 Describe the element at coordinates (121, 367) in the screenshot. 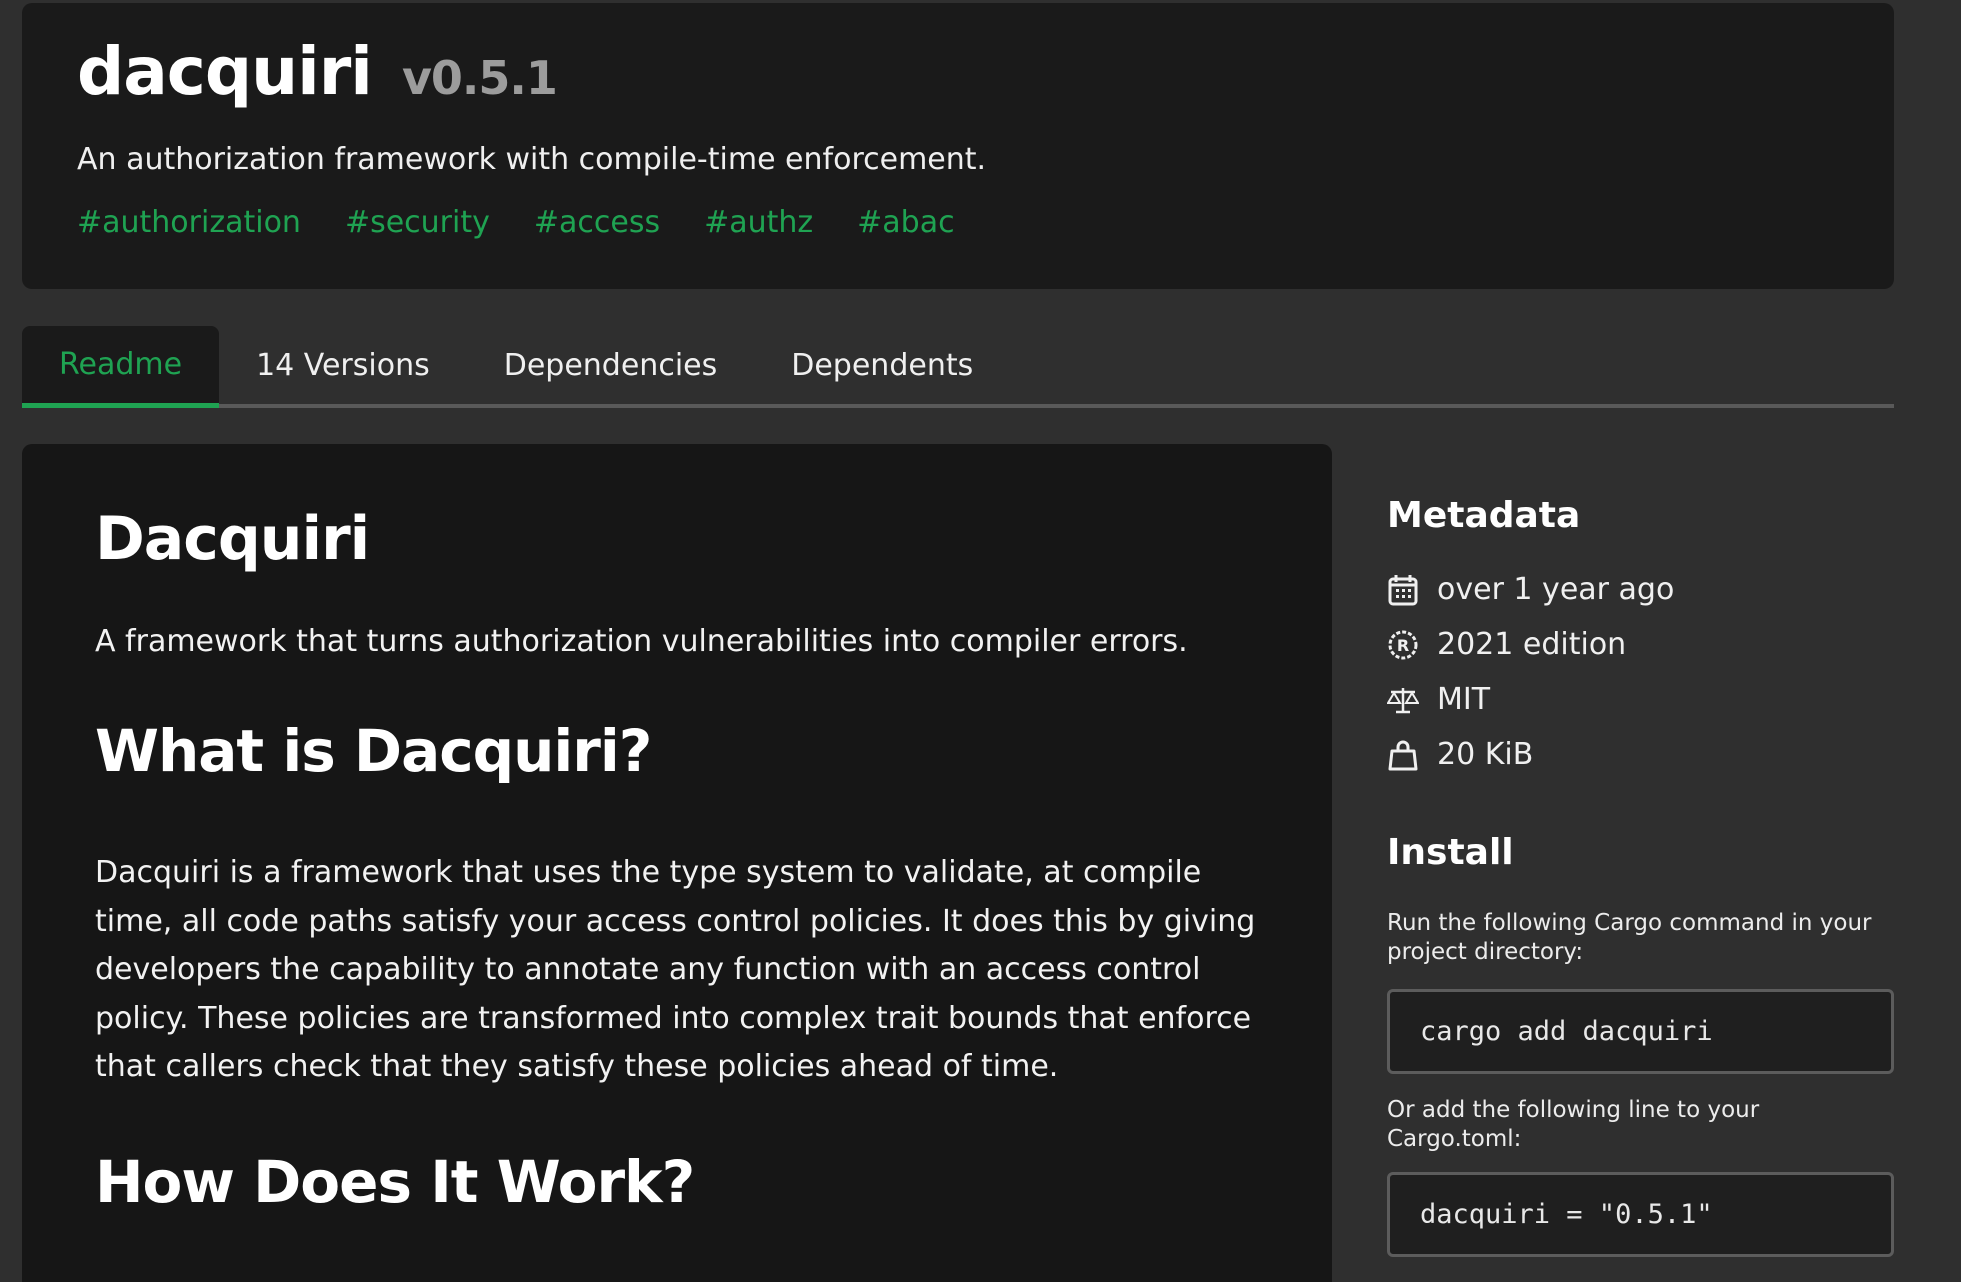

I see `tab-readme: Readme` at that location.